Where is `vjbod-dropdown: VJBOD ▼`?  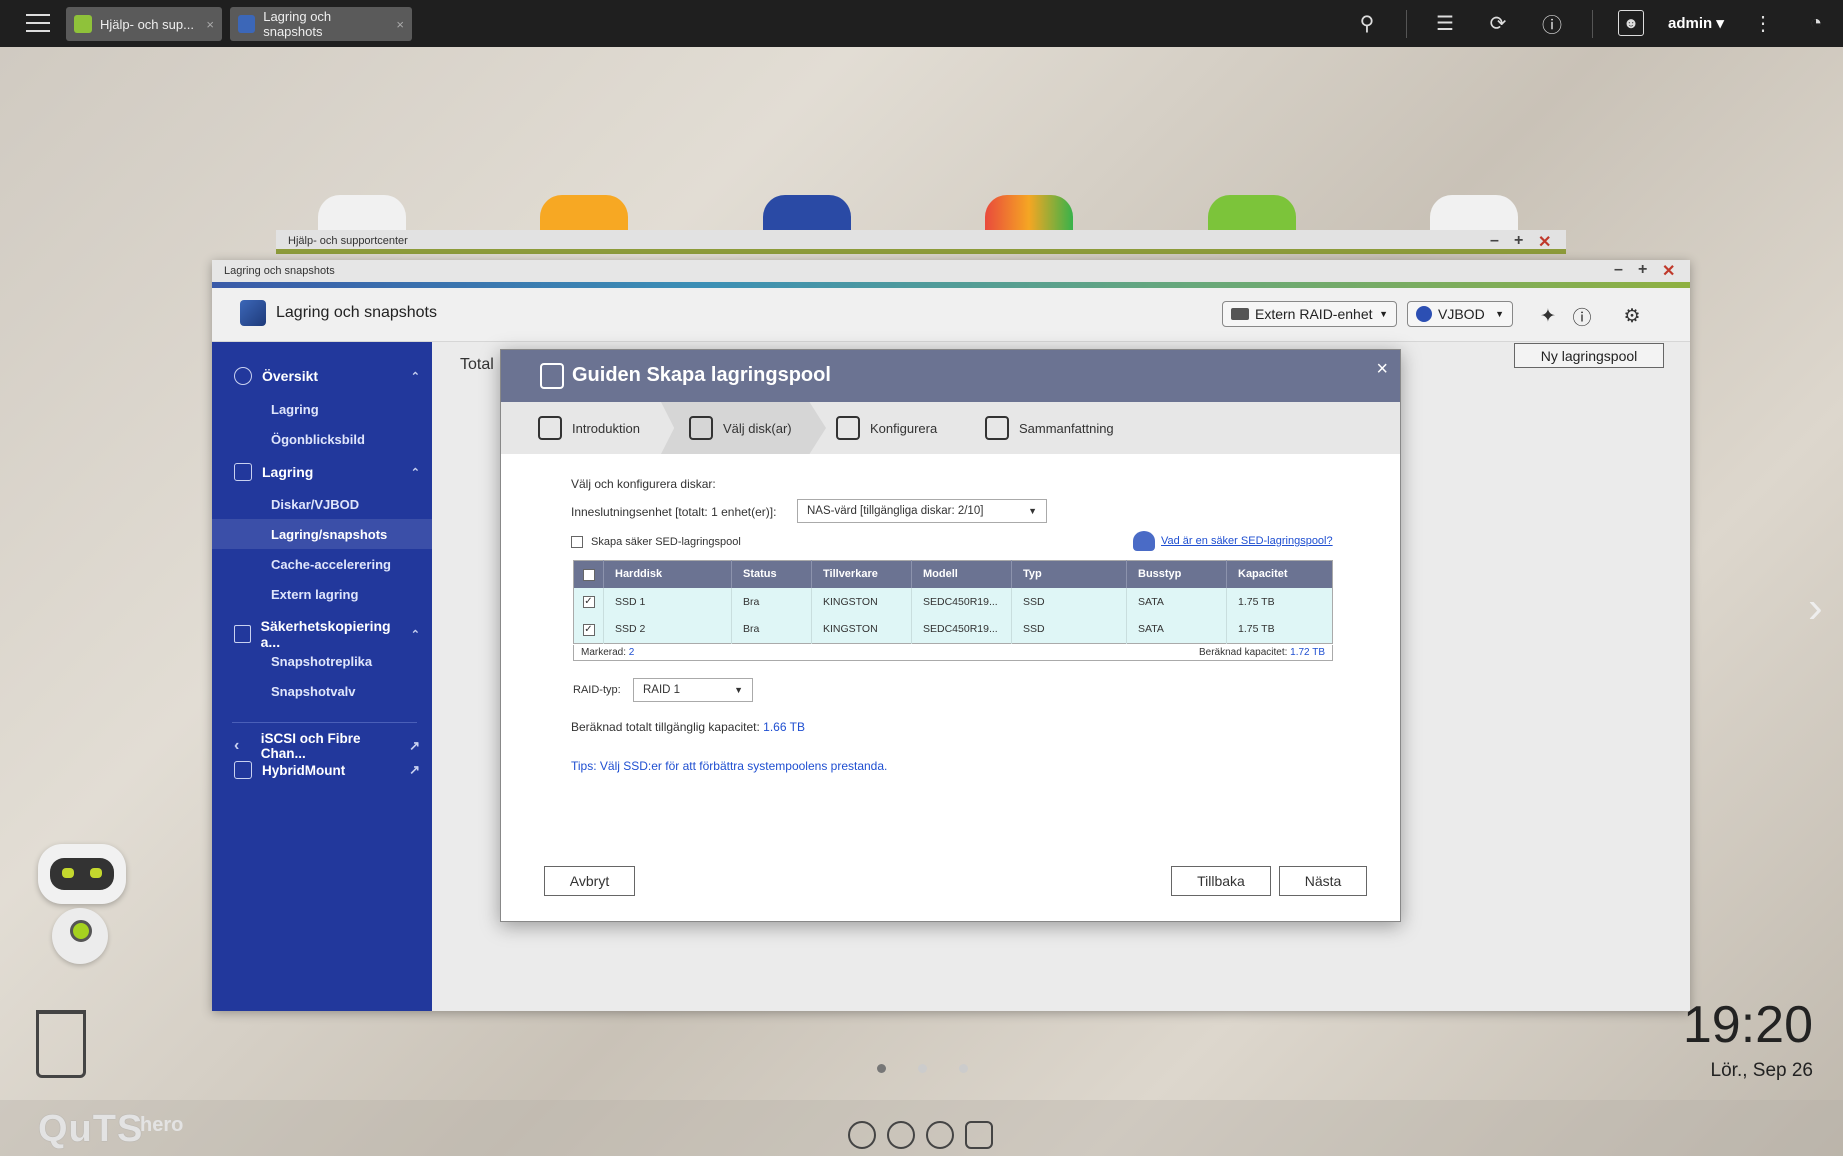
vjbod-dropdown: VJBOD ▼ is located at coordinates (1460, 314).